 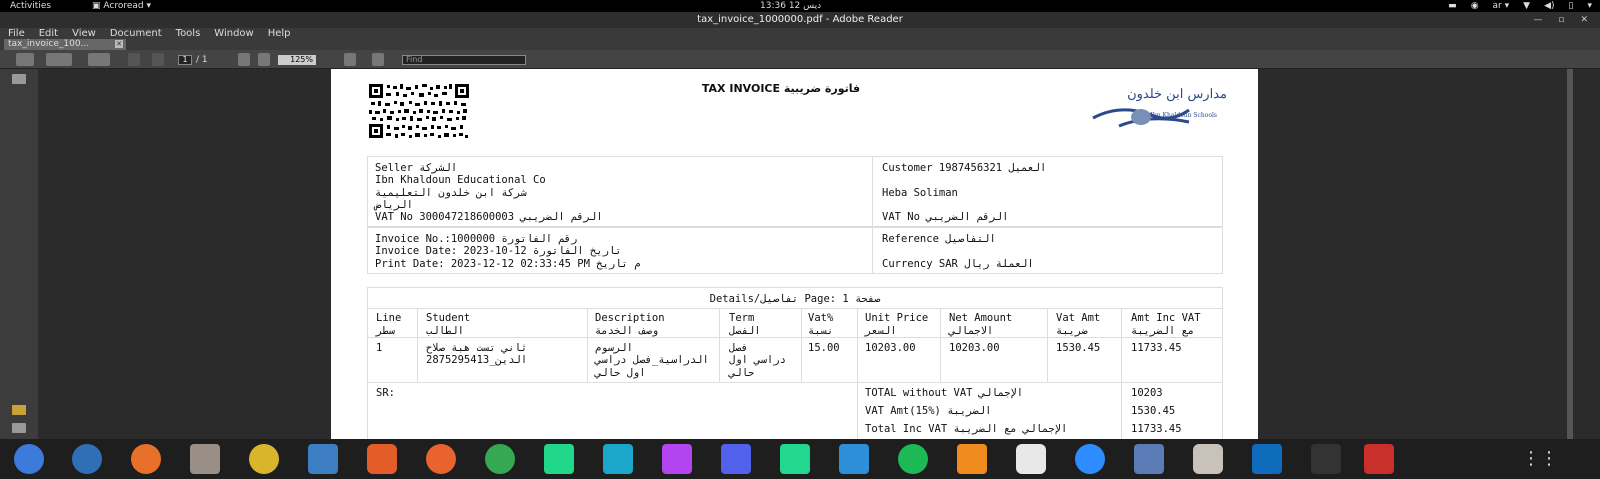 I want to click on menu-help: Help, so click(x=279, y=33).